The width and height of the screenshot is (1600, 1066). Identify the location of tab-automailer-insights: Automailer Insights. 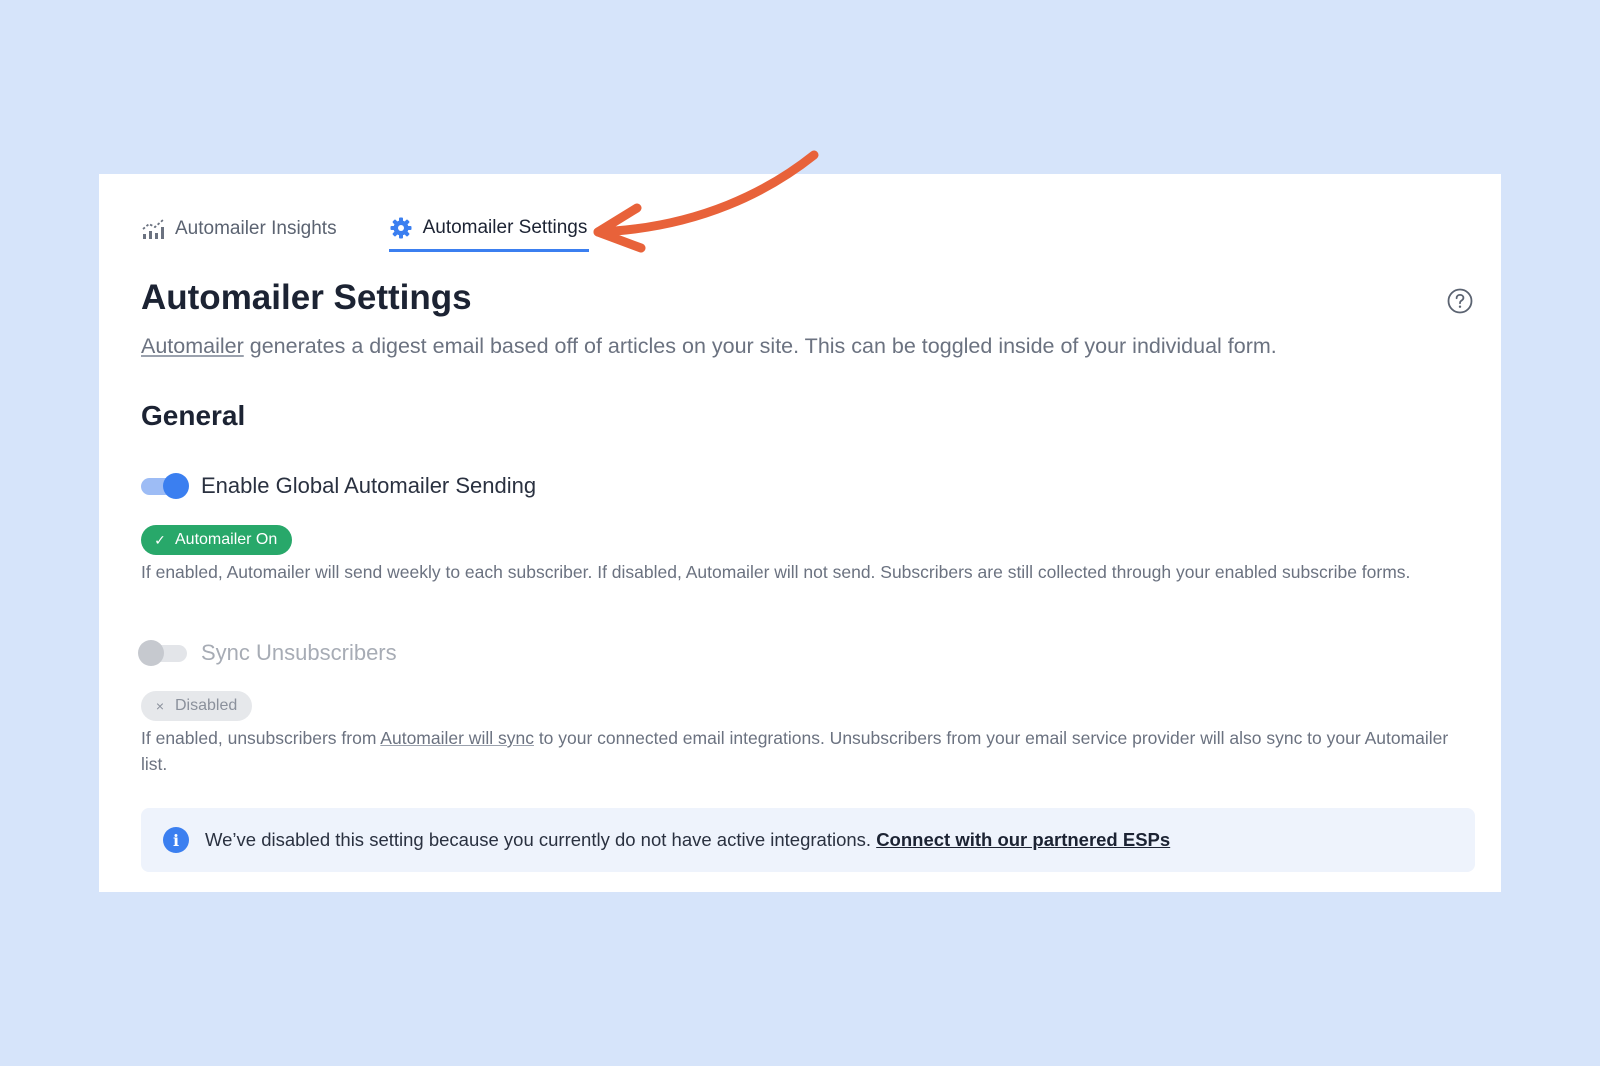
(239, 229).